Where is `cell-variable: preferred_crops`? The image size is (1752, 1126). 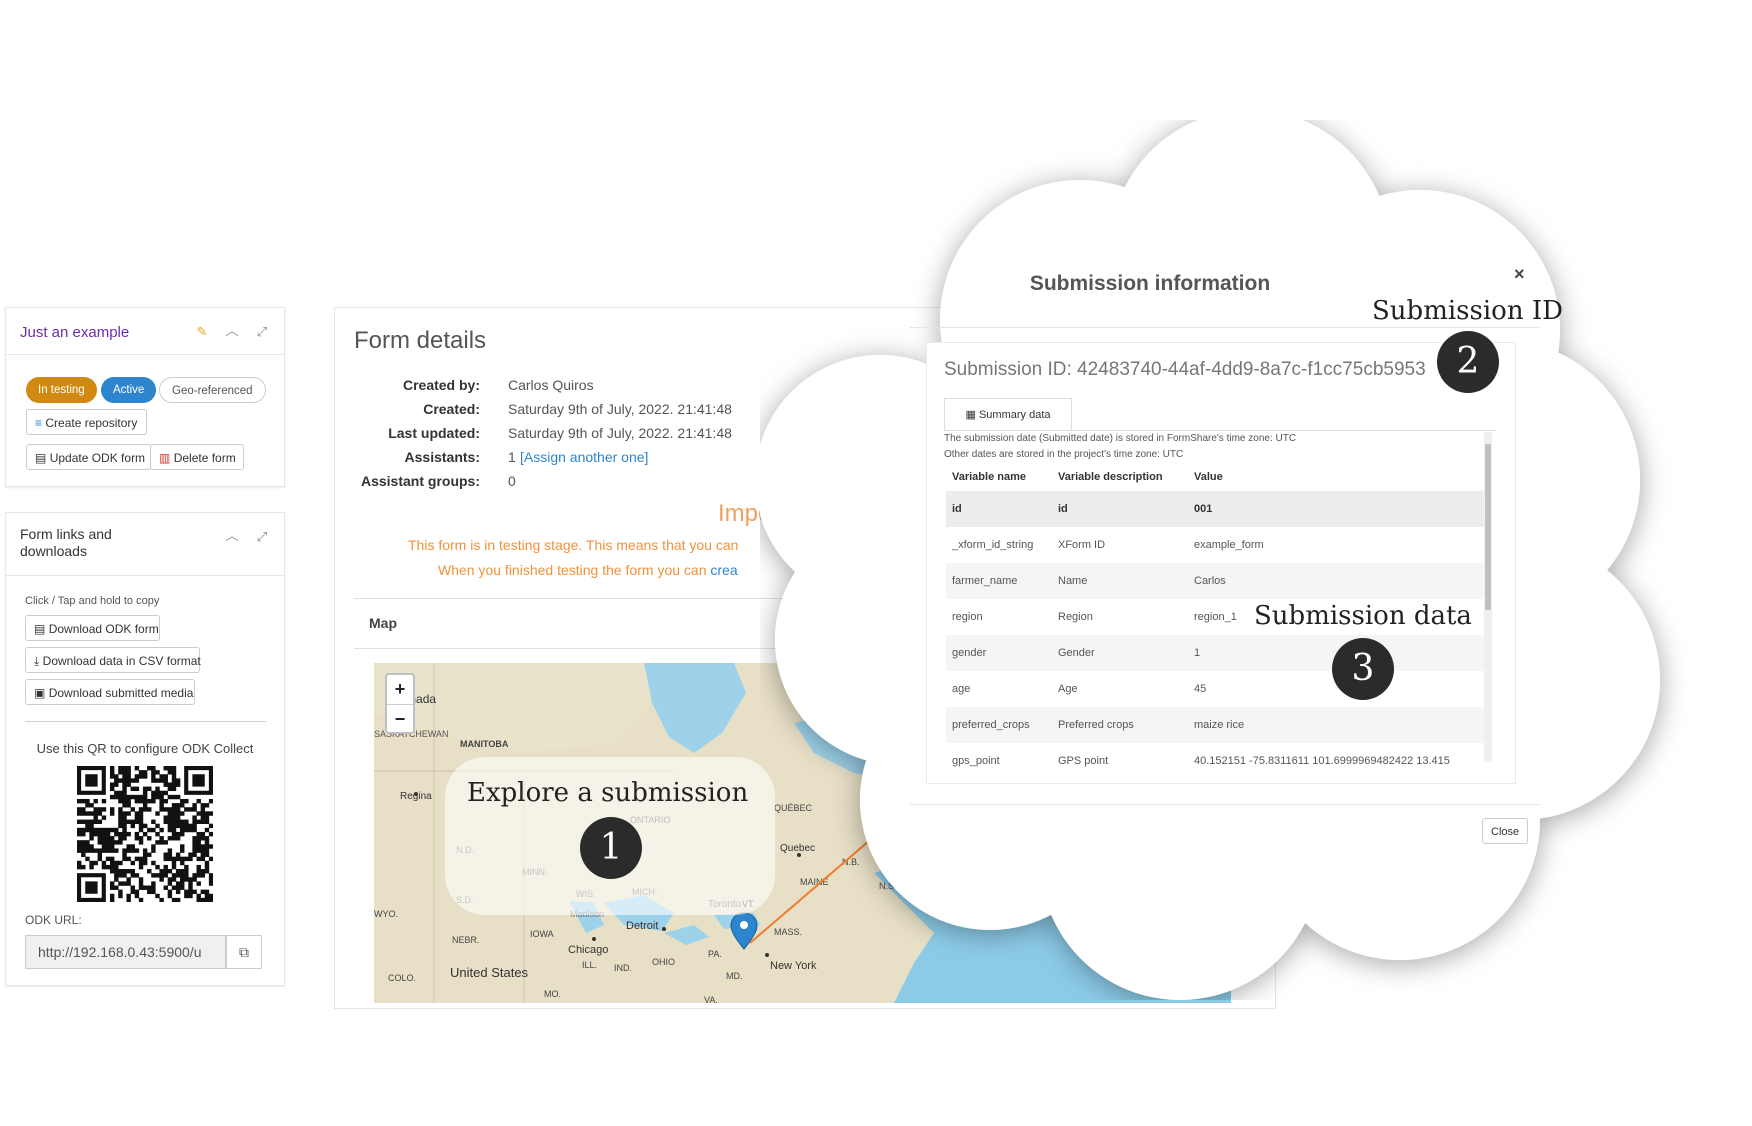 cell-variable: preferred_crops is located at coordinates (991, 725).